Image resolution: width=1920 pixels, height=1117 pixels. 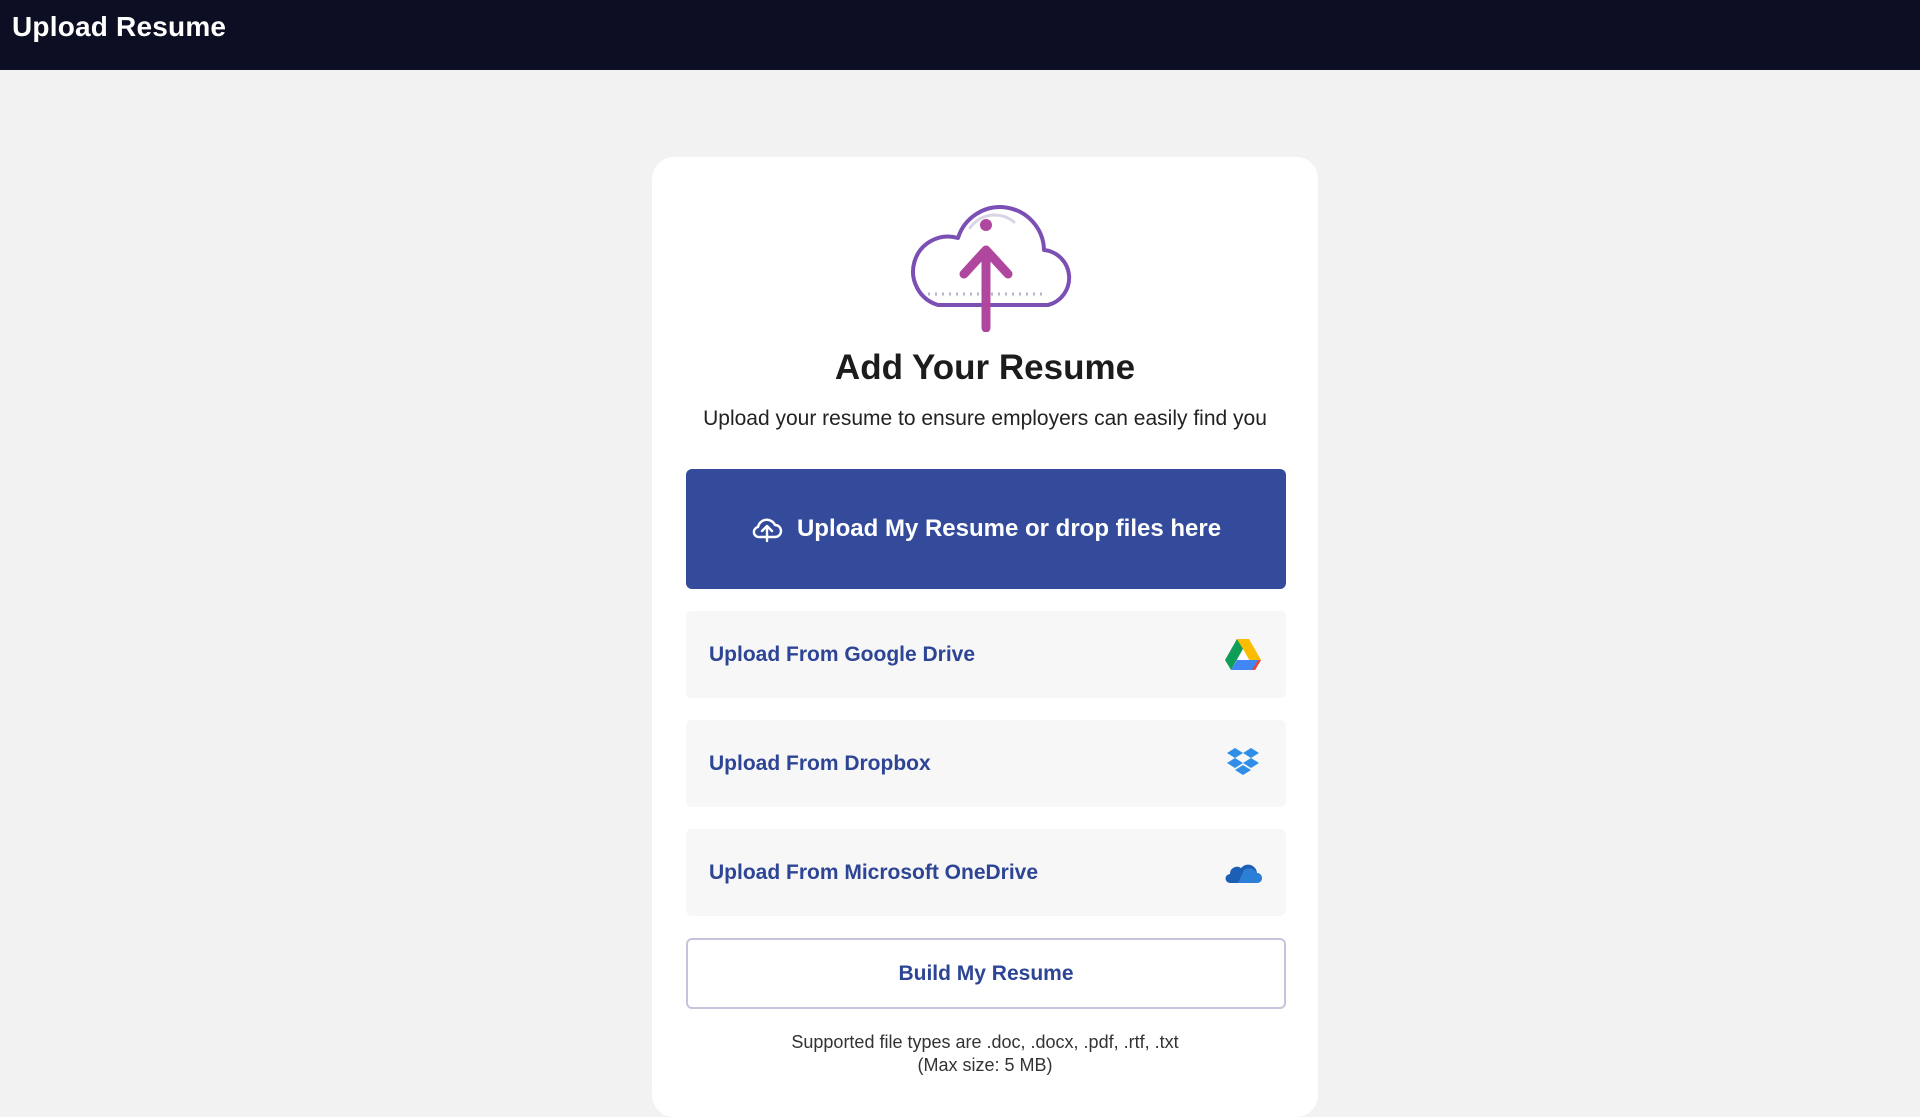 What do you see at coordinates (842, 654) in the screenshot?
I see `google-drive-label: Upload From Google Drive` at bounding box center [842, 654].